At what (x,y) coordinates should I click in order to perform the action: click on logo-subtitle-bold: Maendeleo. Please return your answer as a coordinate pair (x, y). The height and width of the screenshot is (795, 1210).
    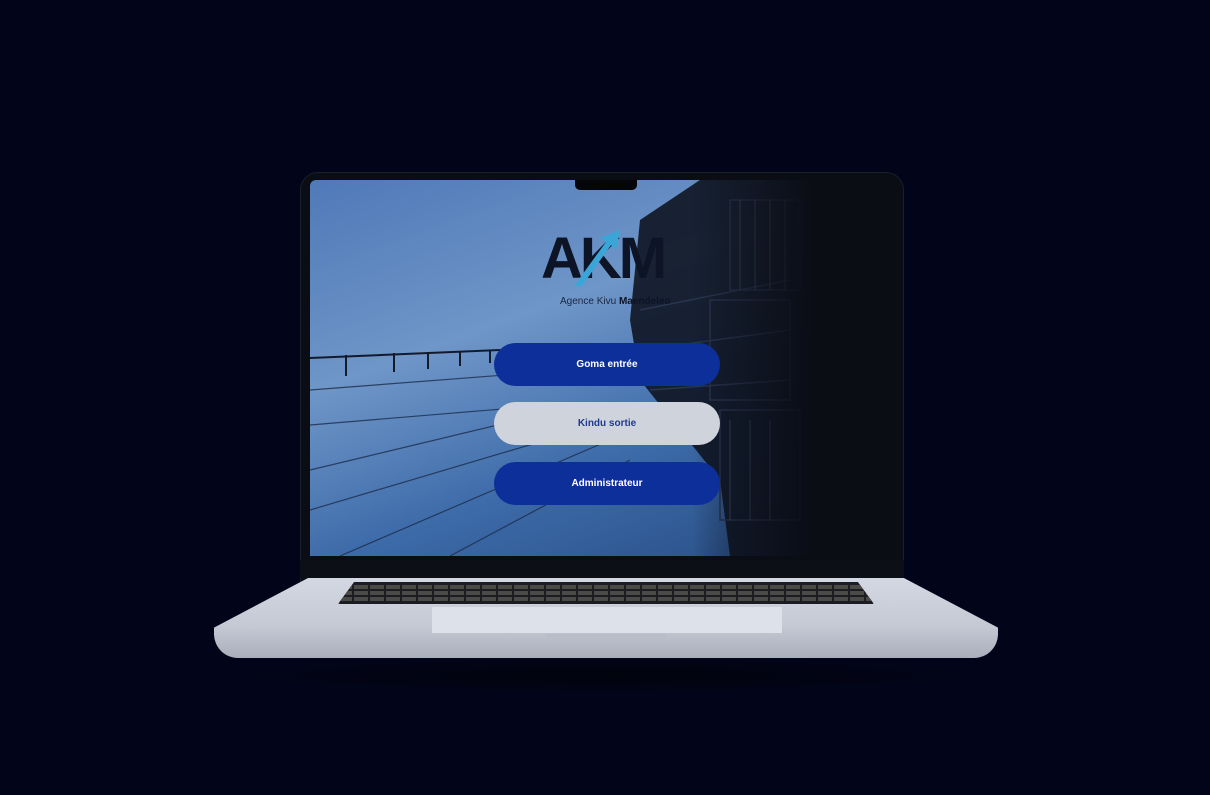
    Looking at the image, I should click on (644, 301).